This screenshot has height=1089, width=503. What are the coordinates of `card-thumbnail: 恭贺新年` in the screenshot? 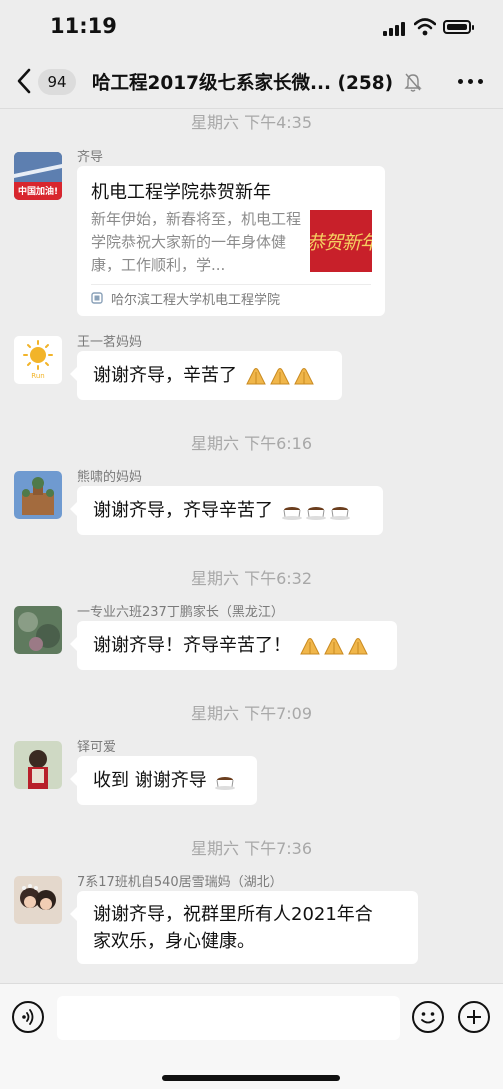 It's located at (341, 241).